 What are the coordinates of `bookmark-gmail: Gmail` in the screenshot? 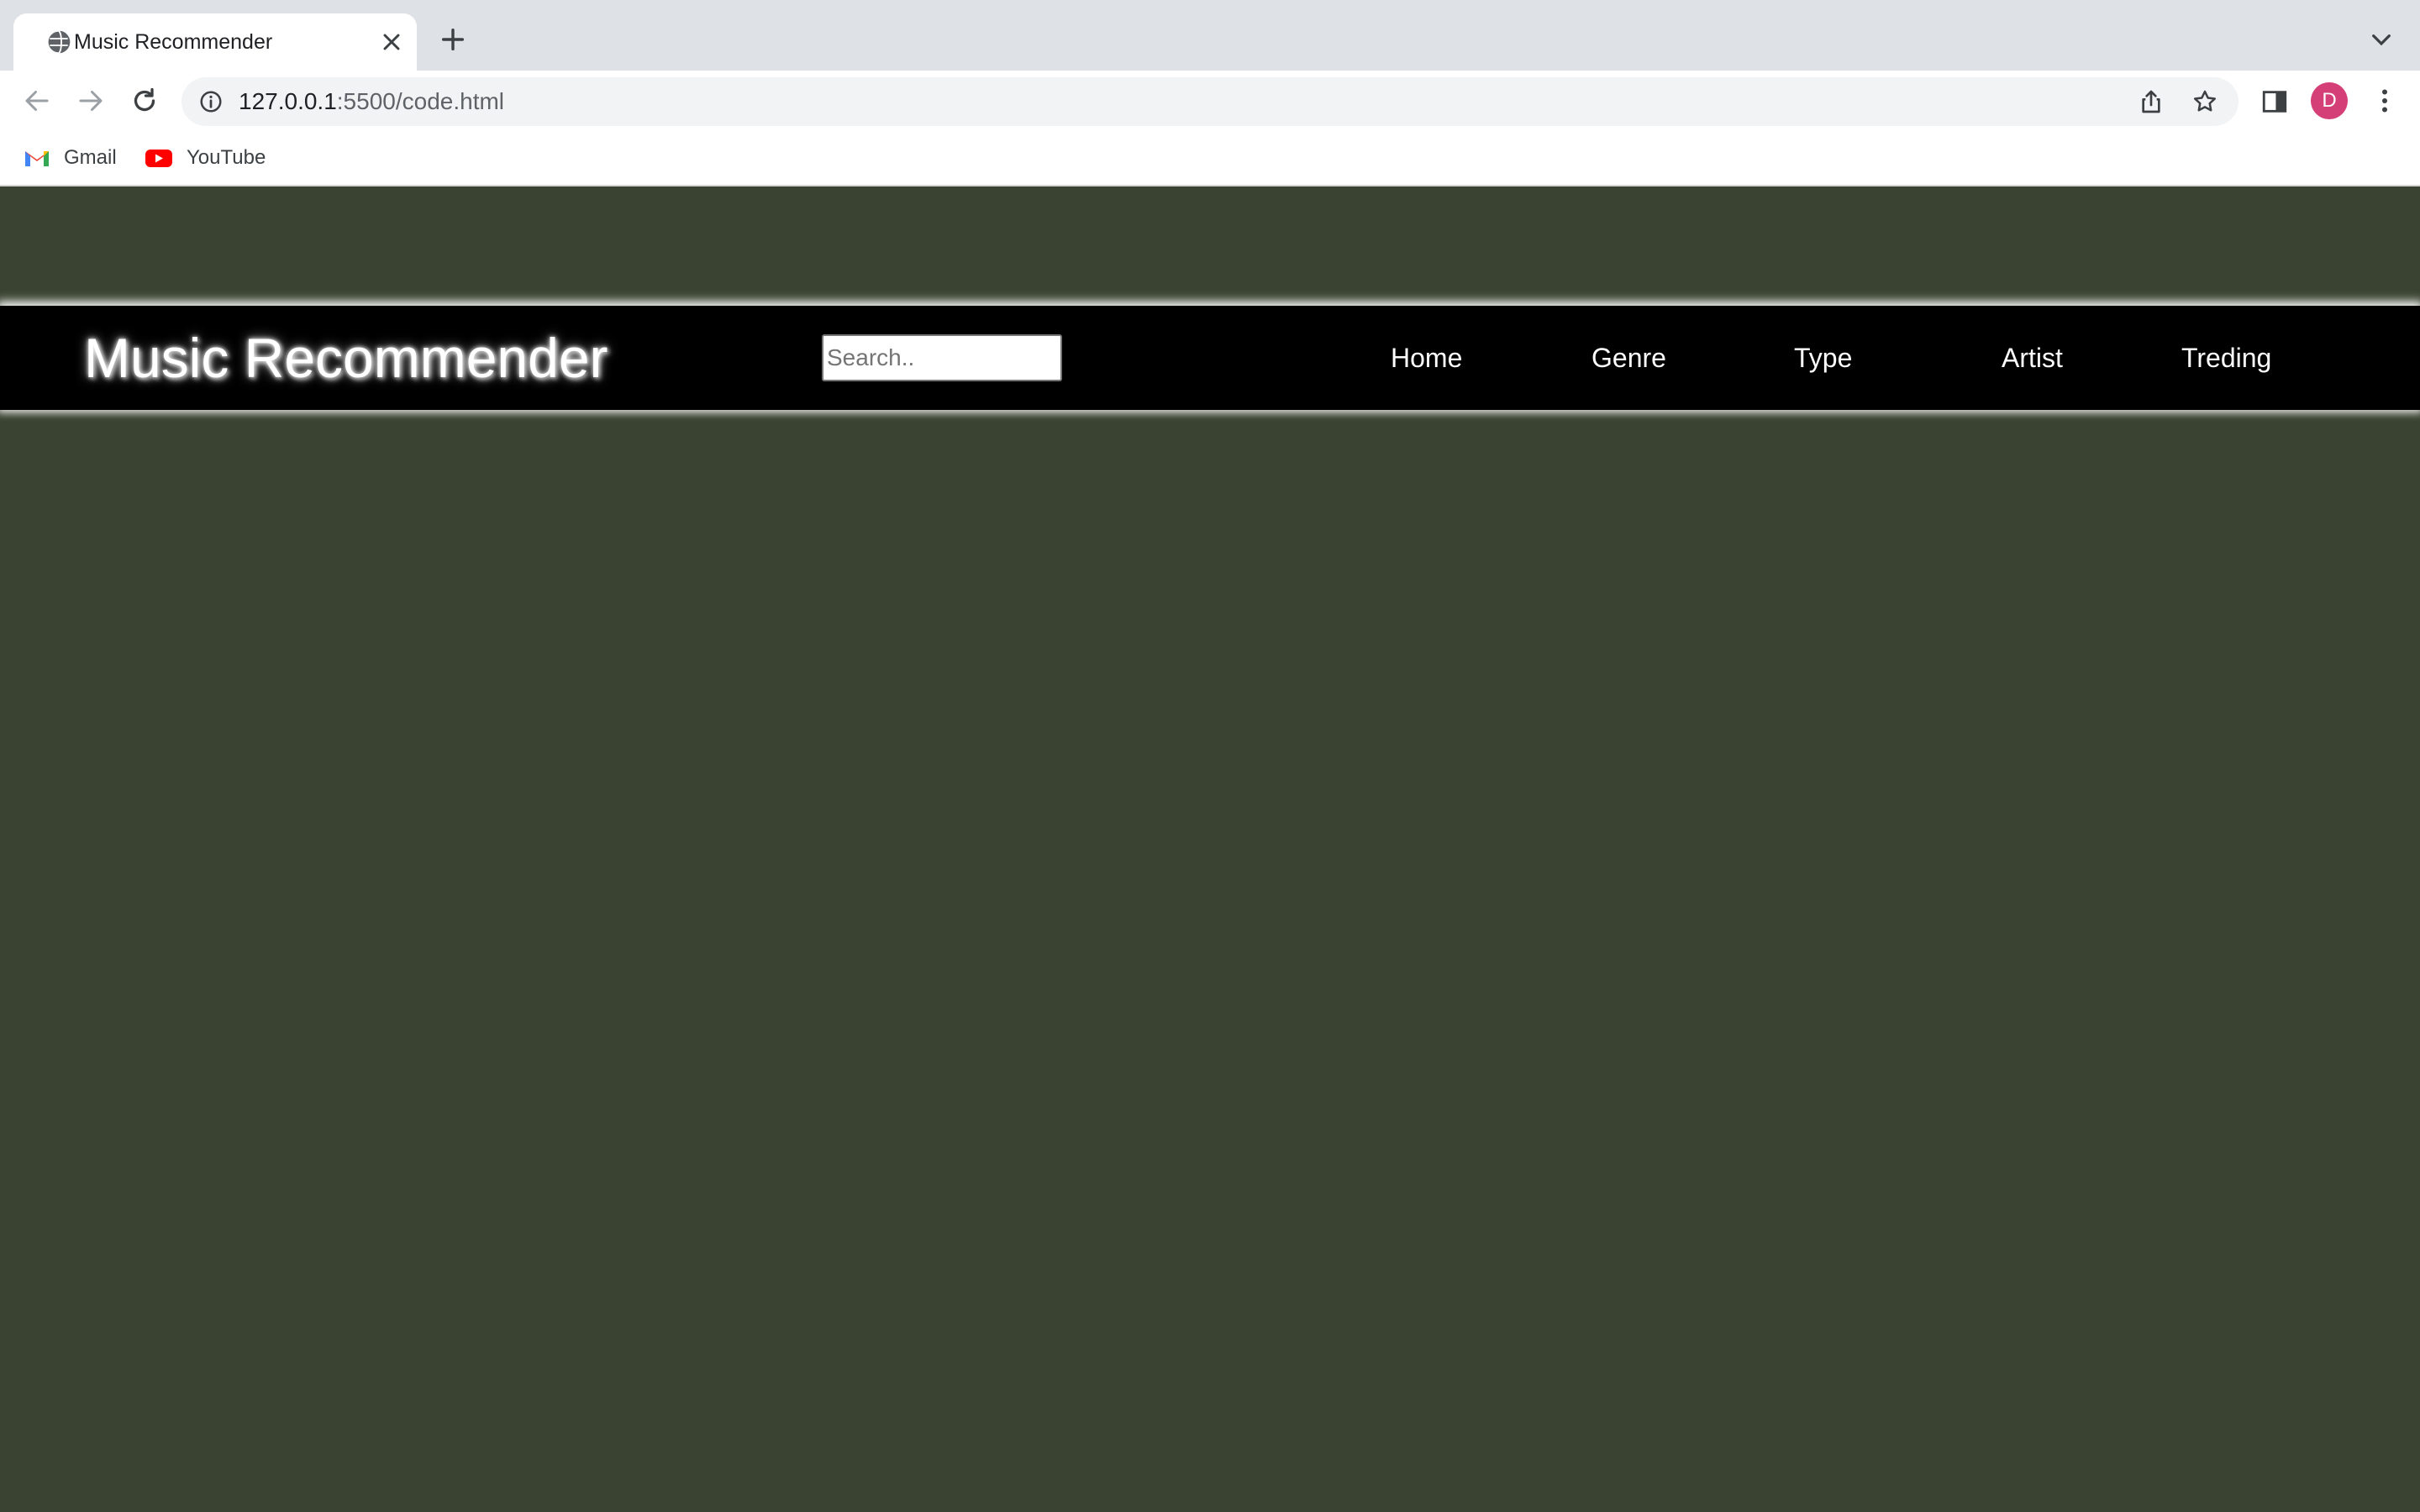 It's located at (70, 158).